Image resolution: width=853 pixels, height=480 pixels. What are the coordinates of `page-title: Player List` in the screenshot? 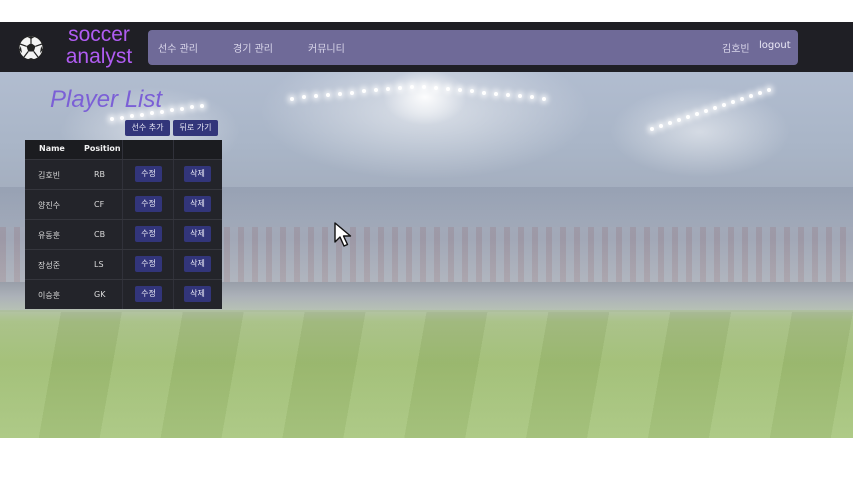 It's located at (106, 99).